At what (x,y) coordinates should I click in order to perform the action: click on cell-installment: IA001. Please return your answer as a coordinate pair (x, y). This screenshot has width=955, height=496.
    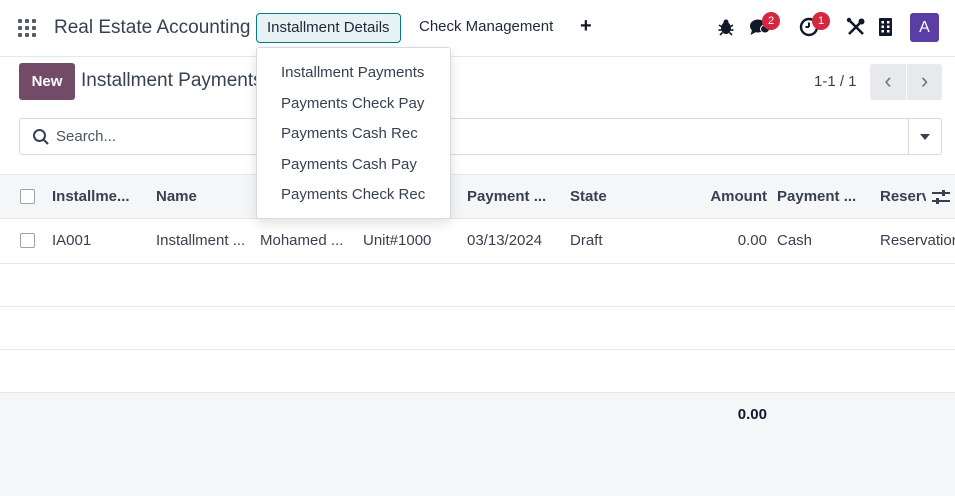
    Looking at the image, I should click on (72, 240).